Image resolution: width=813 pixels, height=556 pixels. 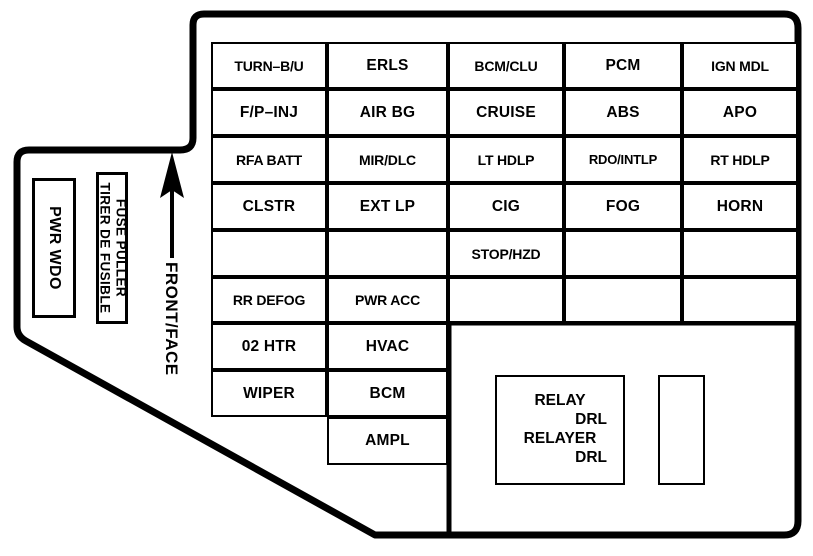 What do you see at coordinates (506, 300) in the screenshot?
I see `fuse-cell-r6c3` at bounding box center [506, 300].